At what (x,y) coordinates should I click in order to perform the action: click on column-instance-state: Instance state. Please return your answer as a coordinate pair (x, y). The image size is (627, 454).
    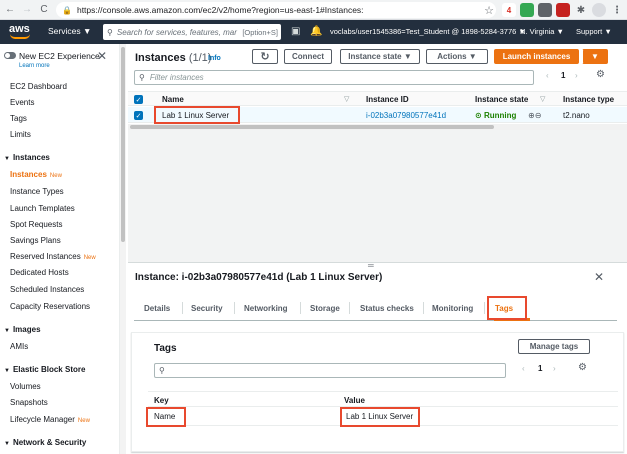
    Looking at the image, I should click on (501, 99).